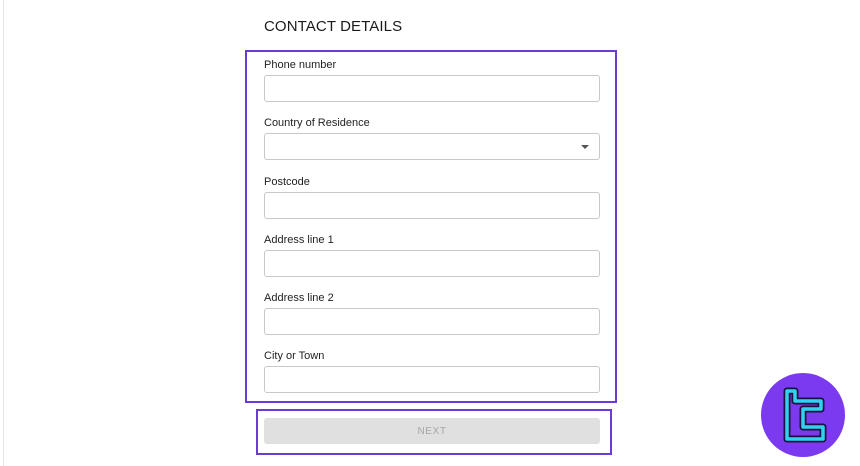  What do you see at coordinates (294, 356) in the screenshot?
I see `city-or-town-label: City or Town` at bounding box center [294, 356].